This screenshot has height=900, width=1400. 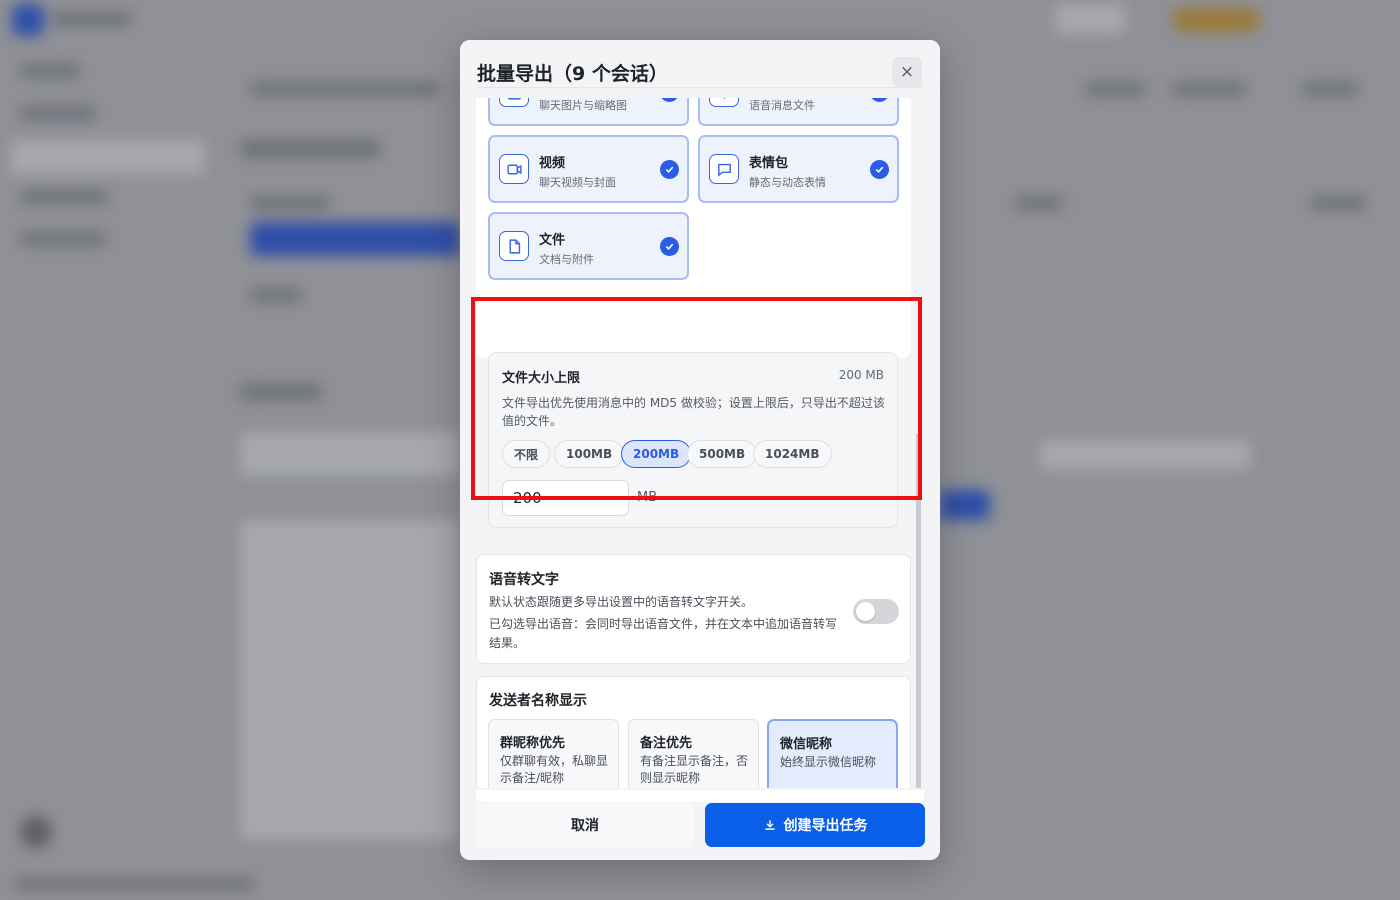 What do you see at coordinates (663, 633) in the screenshot?
I see `voice-to-text-note: 已勾选导出语音：会同时导出语音文件，并在文本中追加语音转写结果。` at bounding box center [663, 633].